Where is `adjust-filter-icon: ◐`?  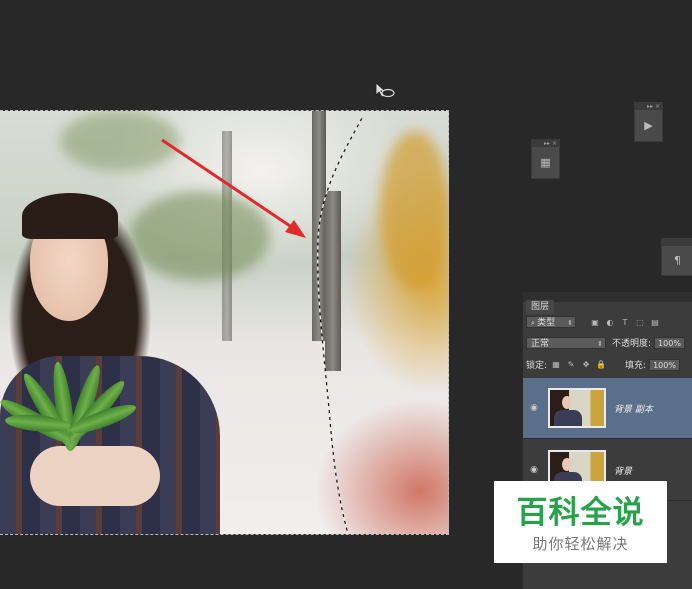 adjust-filter-icon: ◐ is located at coordinates (610, 322).